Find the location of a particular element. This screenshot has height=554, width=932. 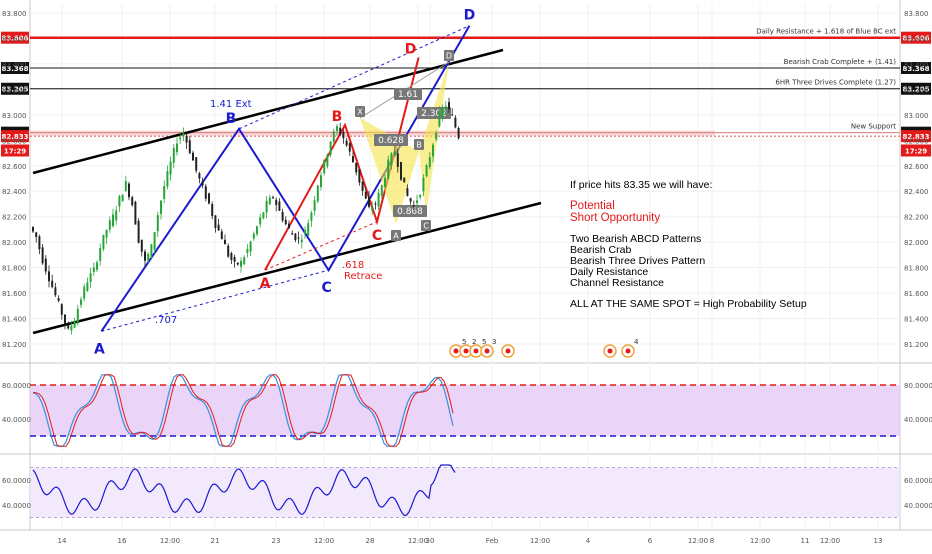

osc2-band is located at coordinates (465, 492).